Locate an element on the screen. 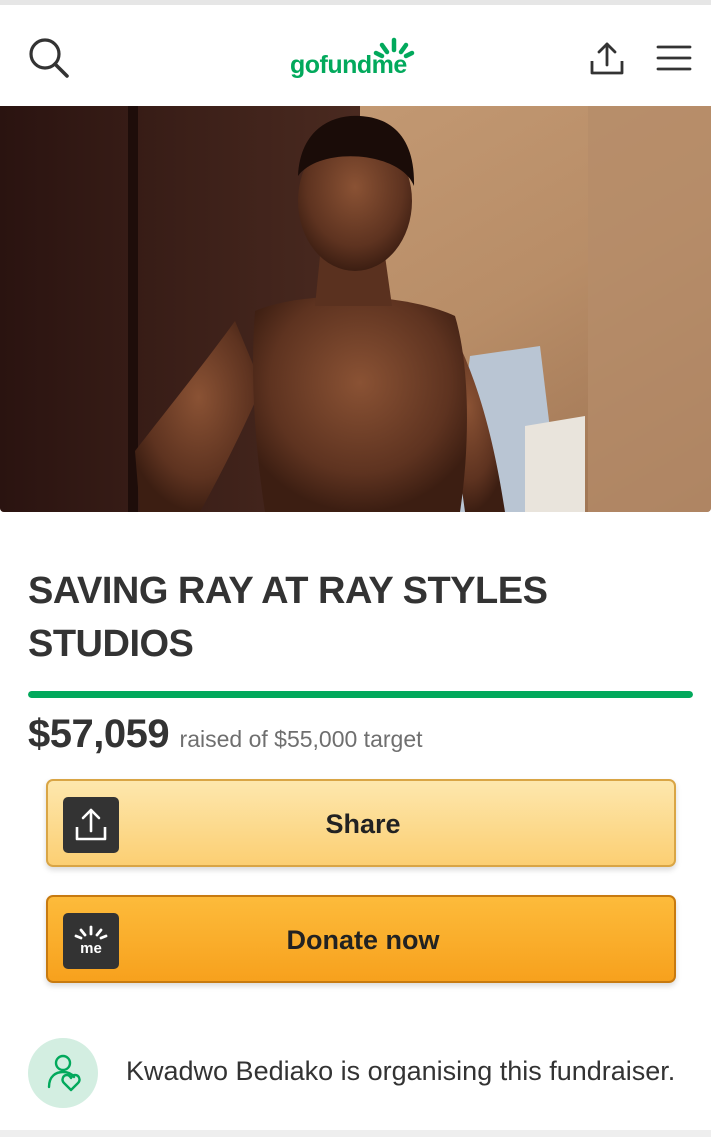  gofundme-logo: gofundme is located at coordinates (360, 58).